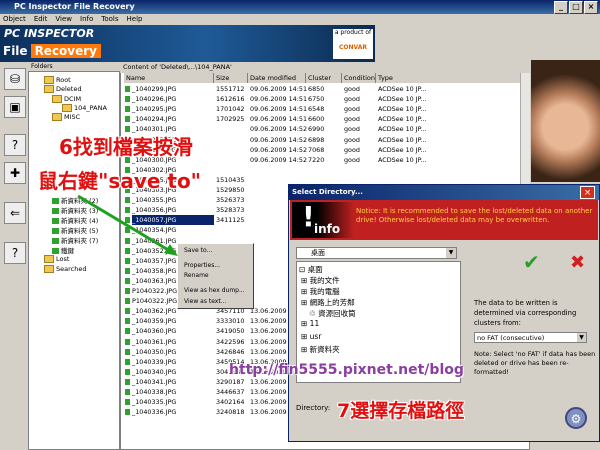 This screenshot has width=600, height=450. I want to click on table-cell: _1040350.JPG, so click(154, 351).